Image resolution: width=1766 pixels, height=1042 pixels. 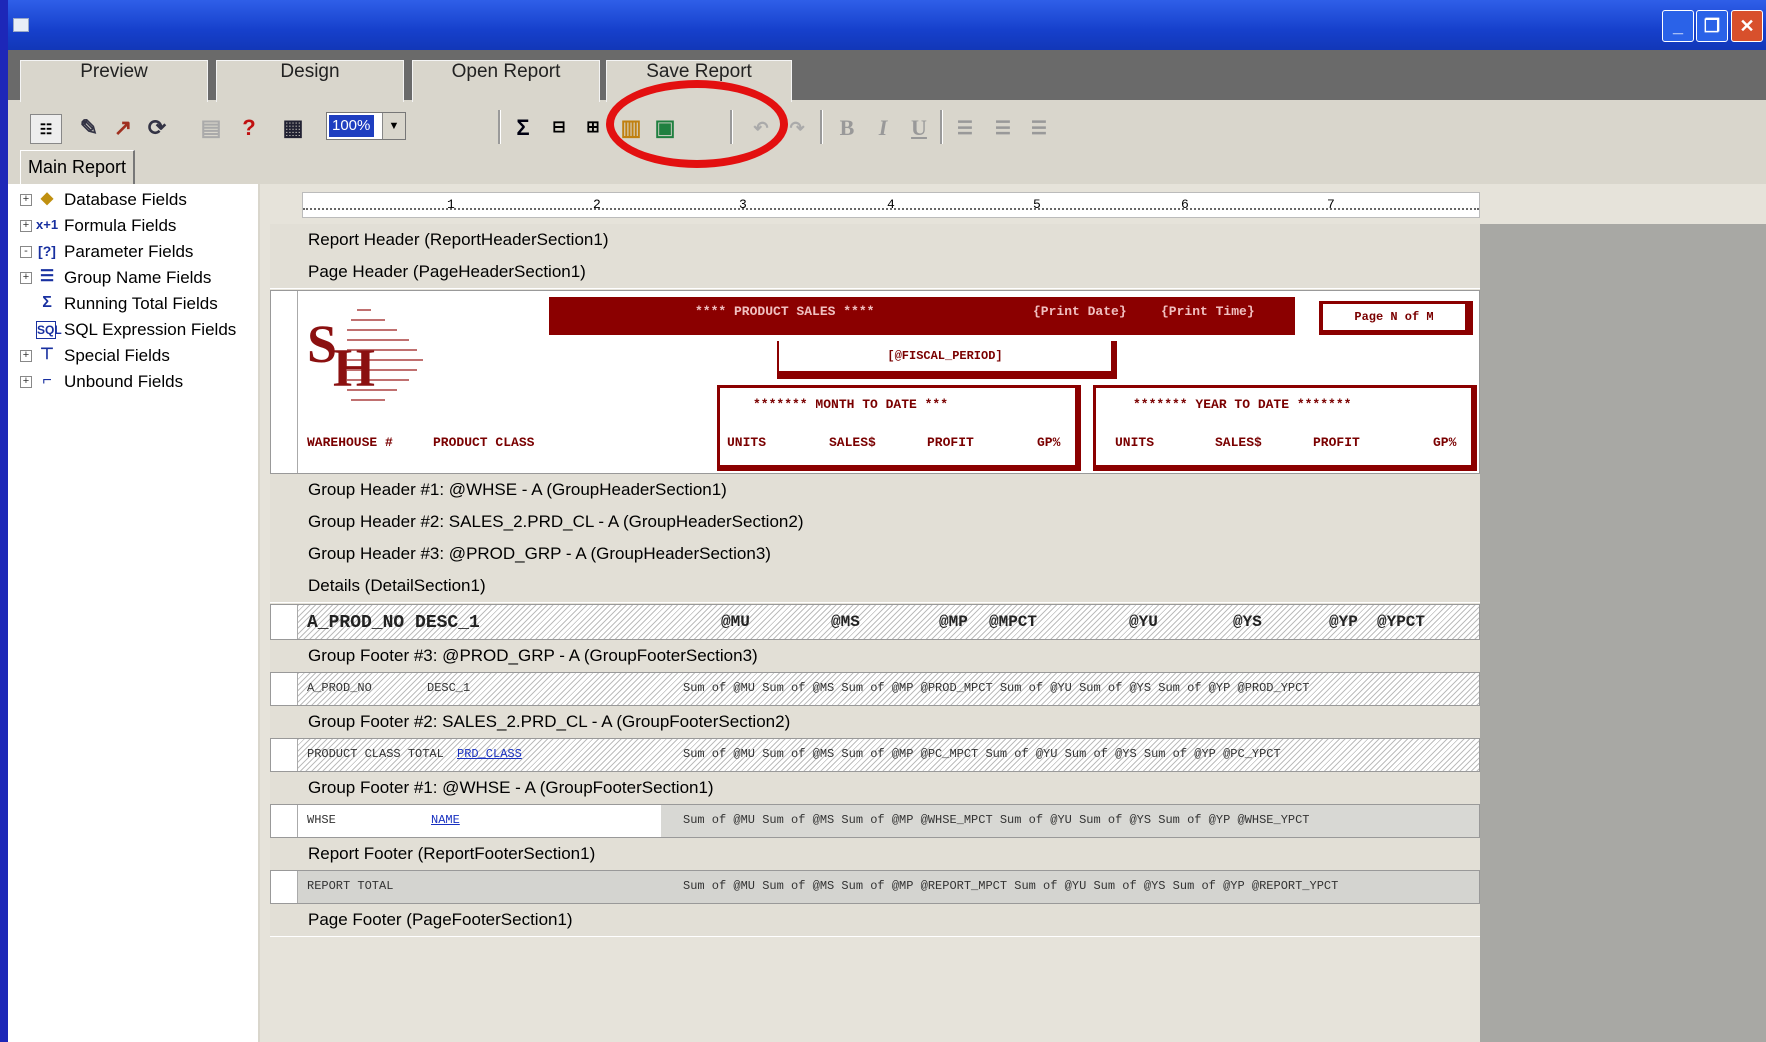 What do you see at coordinates (735, 622) in the screenshot?
I see `mu-field: @MU` at bounding box center [735, 622].